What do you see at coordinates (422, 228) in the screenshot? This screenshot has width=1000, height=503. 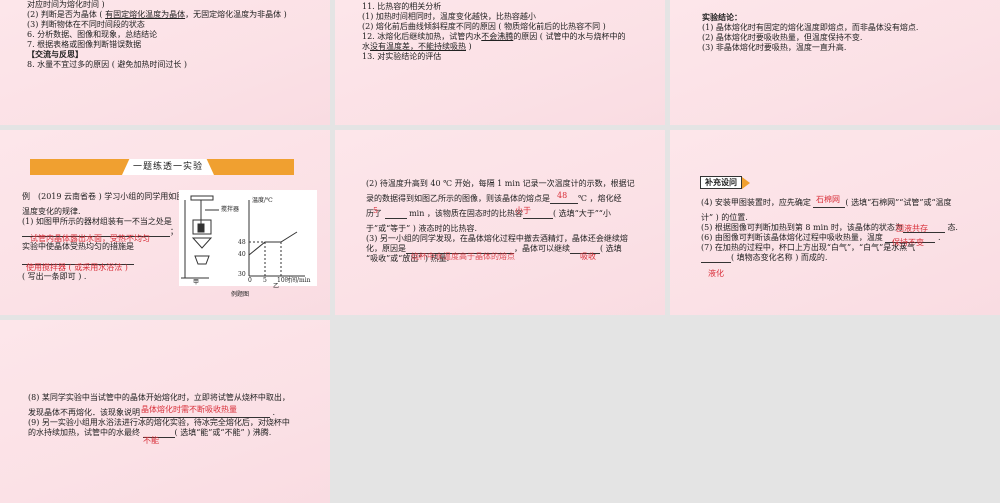 I see `question-text: 于”或“等于” ) 液态时的比热容.` at bounding box center [422, 228].